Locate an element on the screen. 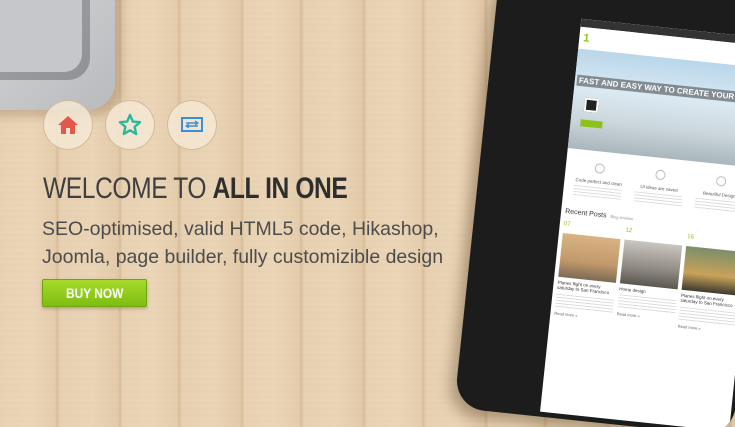  buy-now-label: BUY NOW is located at coordinates (94, 293).